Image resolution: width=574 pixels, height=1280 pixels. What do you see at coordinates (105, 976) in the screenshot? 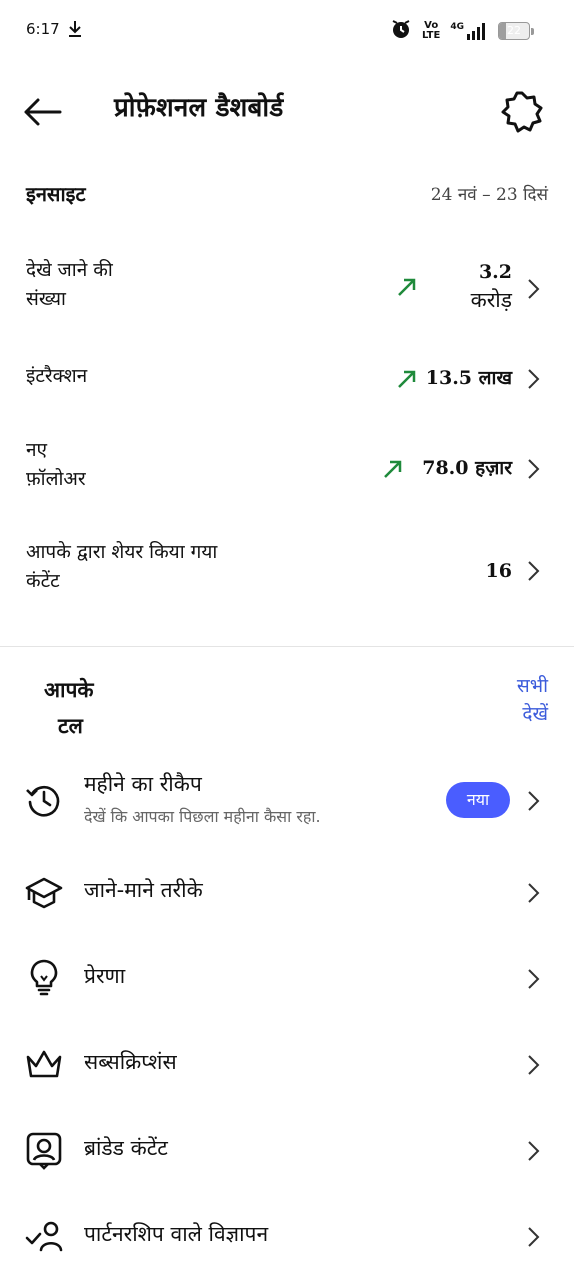
I see `tool-label-inspiration: प्रेरणा` at bounding box center [105, 976].